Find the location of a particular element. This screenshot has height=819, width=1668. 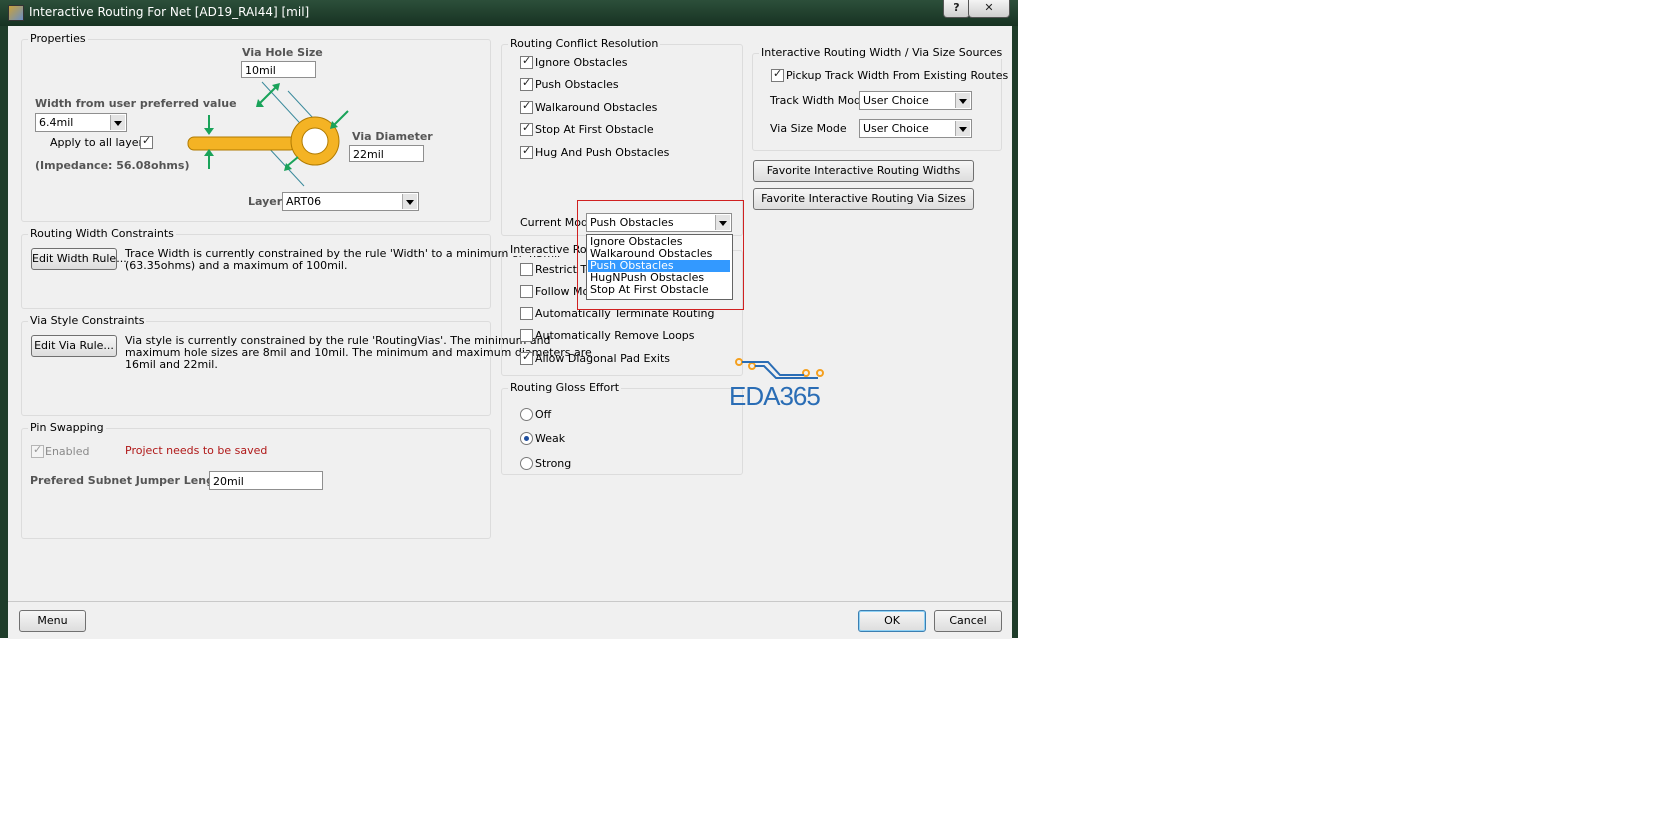

push-obstacles-checkbox is located at coordinates (526, 83).